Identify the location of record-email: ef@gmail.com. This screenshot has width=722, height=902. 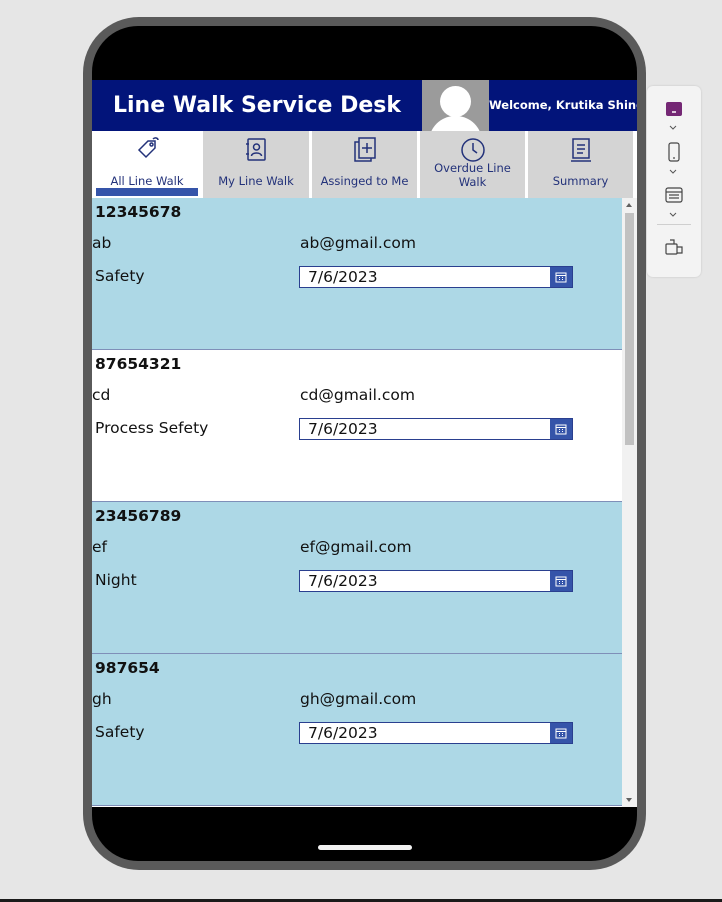
(356, 547).